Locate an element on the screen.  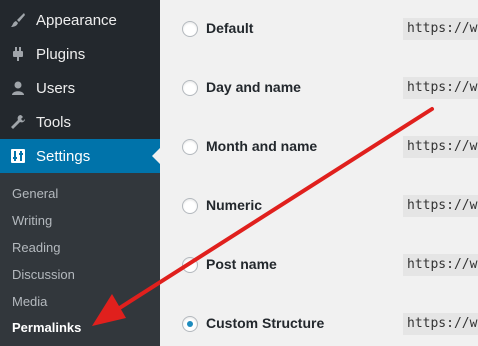
user-icon is located at coordinates (18, 88).